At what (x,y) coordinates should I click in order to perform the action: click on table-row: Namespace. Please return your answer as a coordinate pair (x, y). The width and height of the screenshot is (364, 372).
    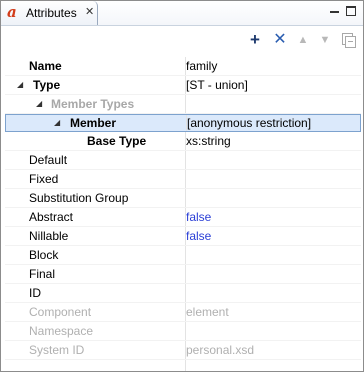
    Looking at the image, I should click on (183, 331).